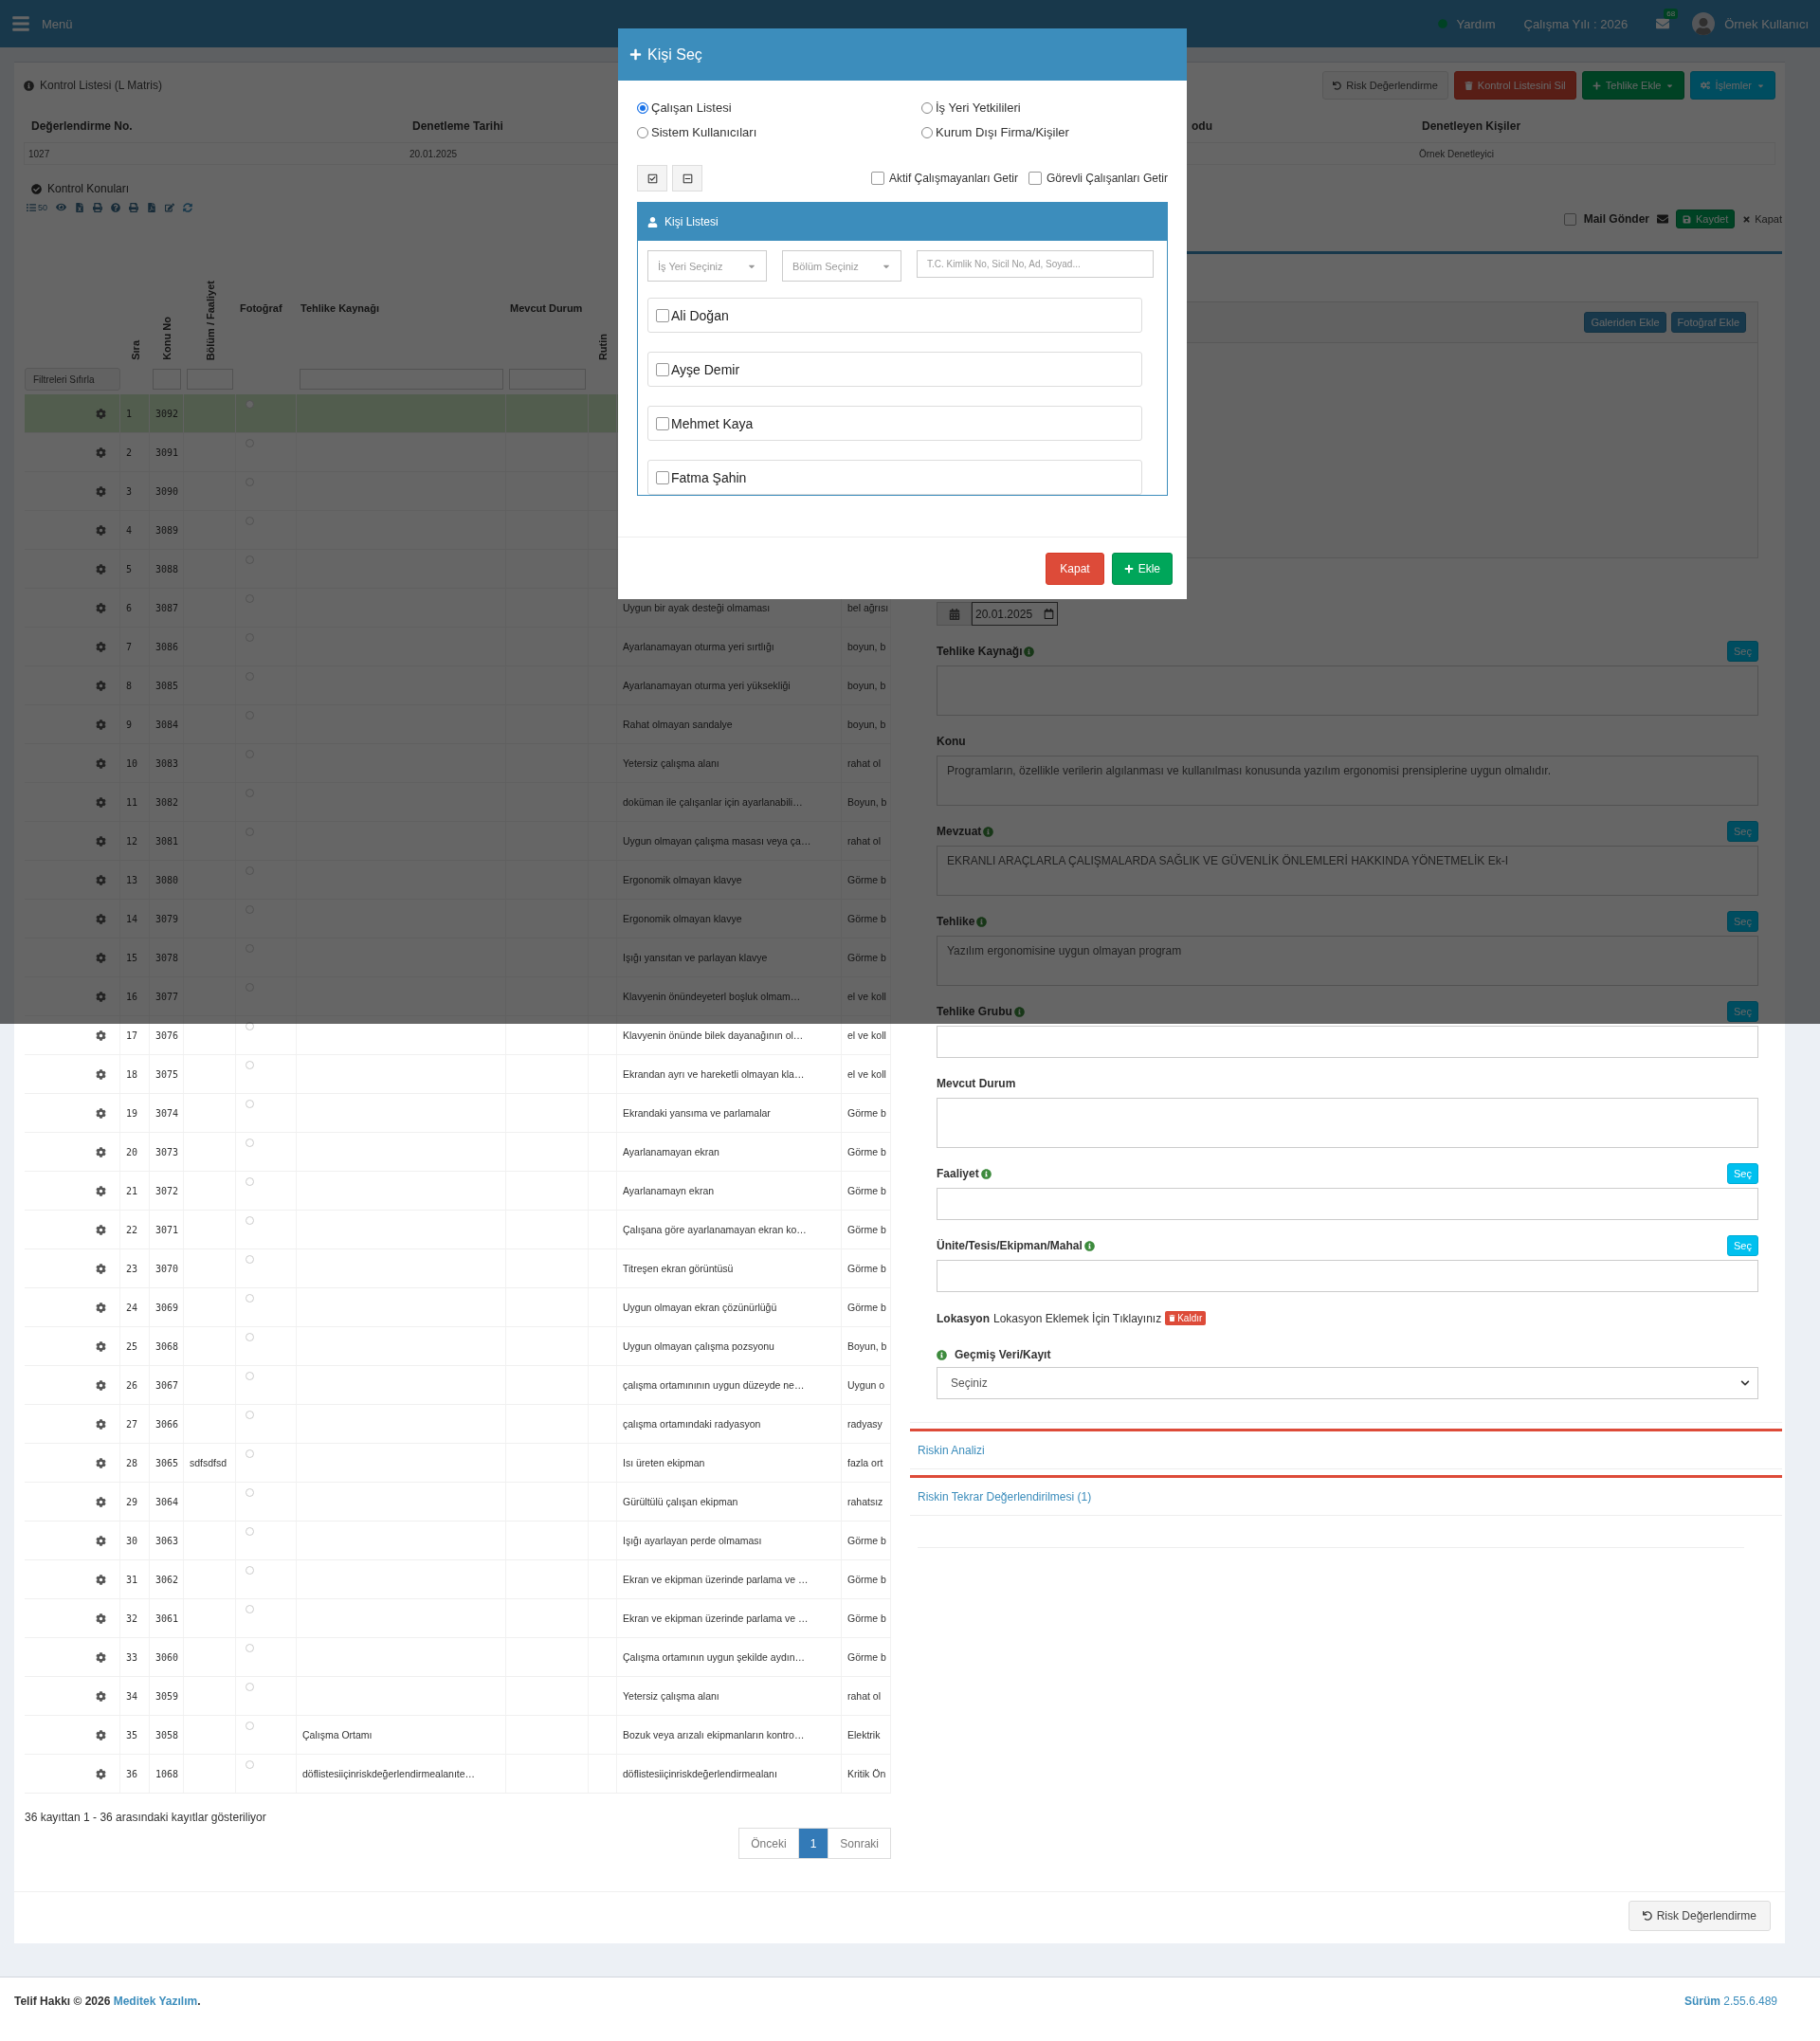  I want to click on table-row: 9 3084 Rahat olmayan sandalye boyun, b, so click(458, 724).